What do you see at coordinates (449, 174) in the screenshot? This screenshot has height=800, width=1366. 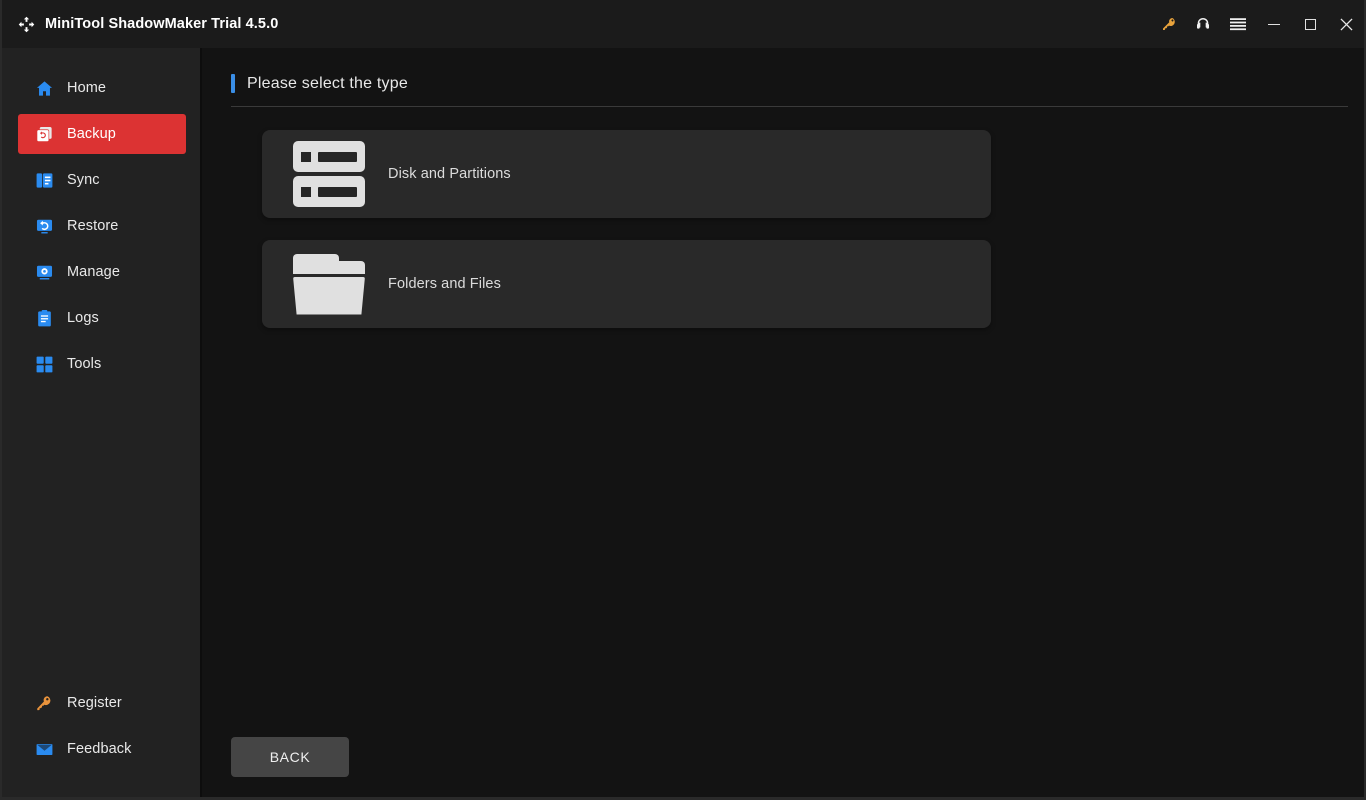 I see `backup-type-label: Disk and Partitions` at bounding box center [449, 174].